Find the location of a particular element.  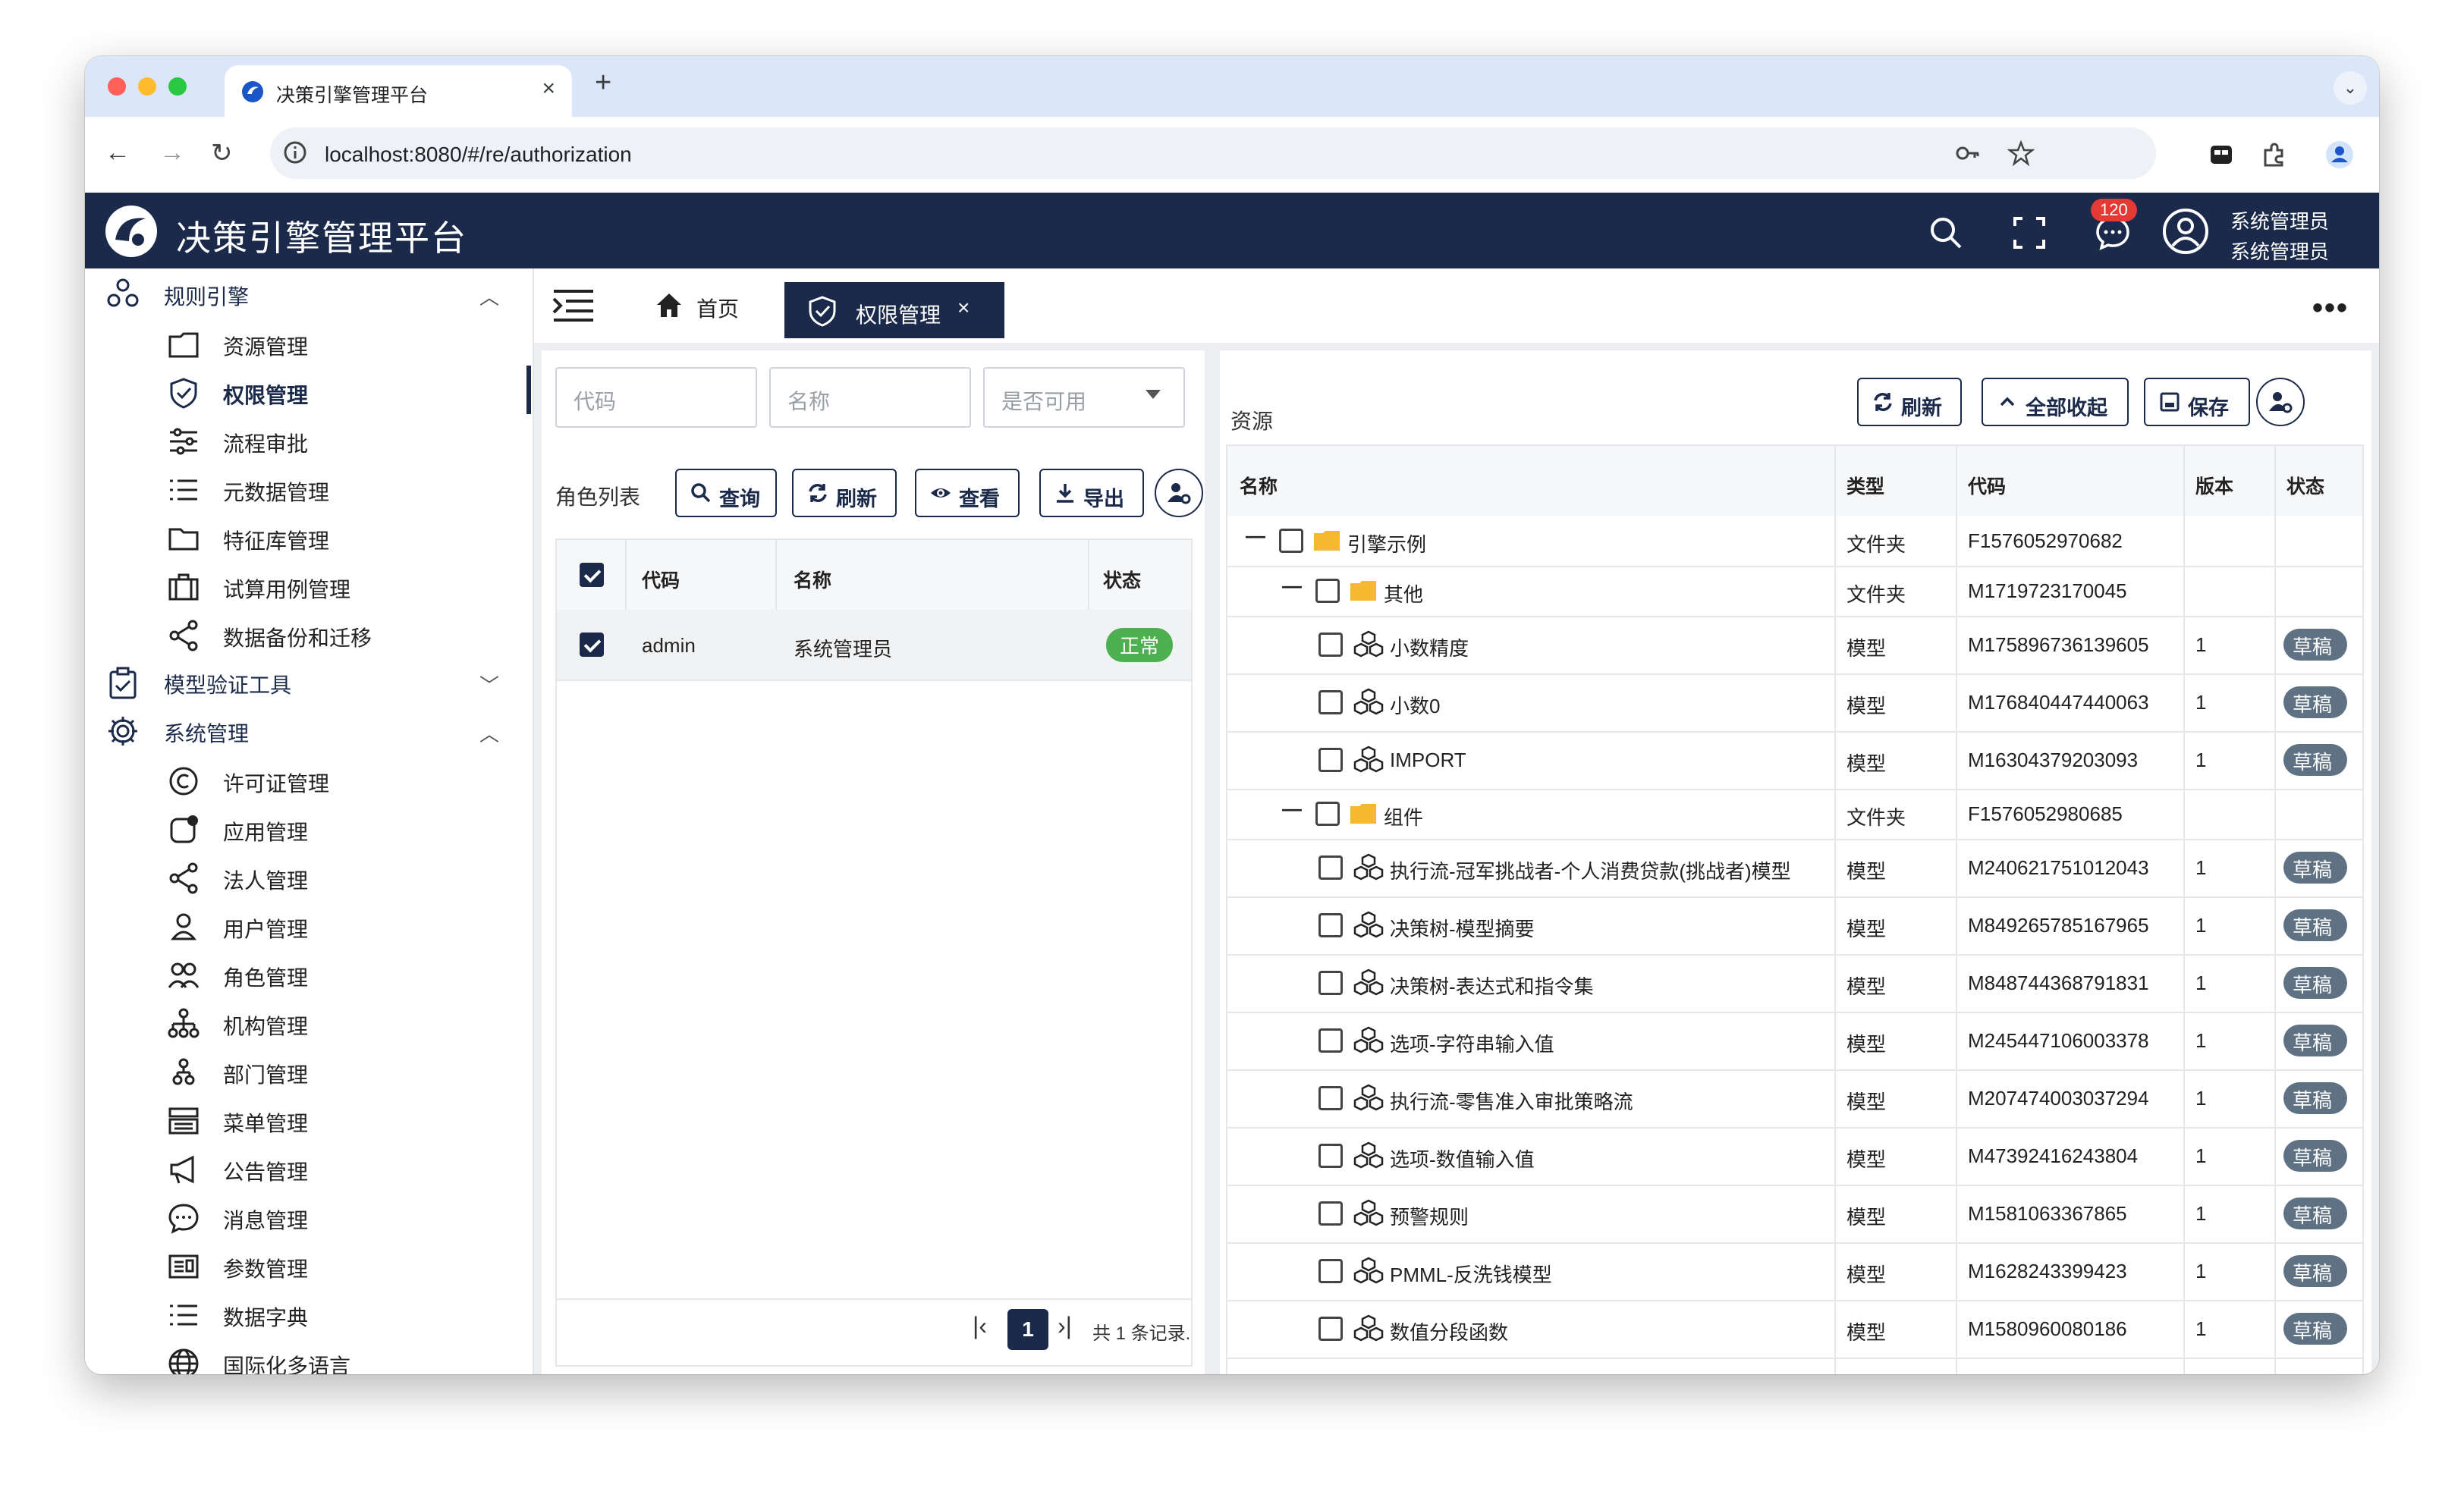

extensions-puzzle-icon is located at coordinates (2274, 155).